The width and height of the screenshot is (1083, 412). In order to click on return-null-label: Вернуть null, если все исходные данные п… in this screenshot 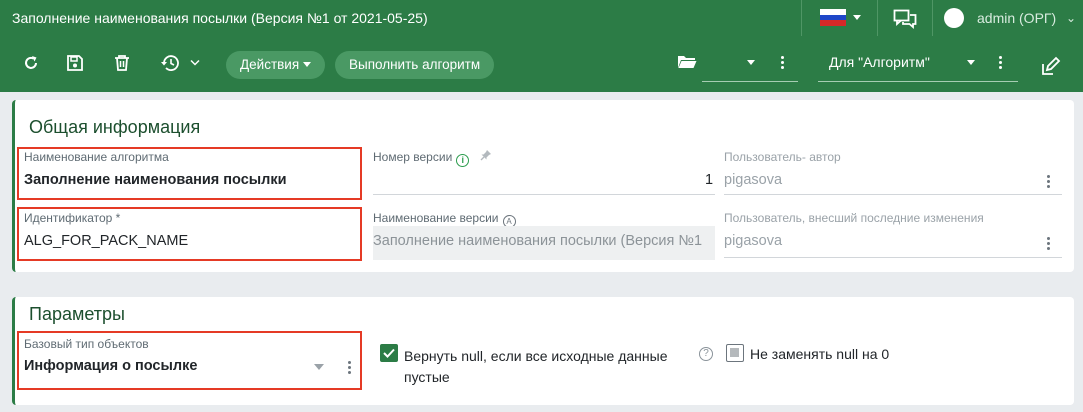, I will do `click(539, 367)`.